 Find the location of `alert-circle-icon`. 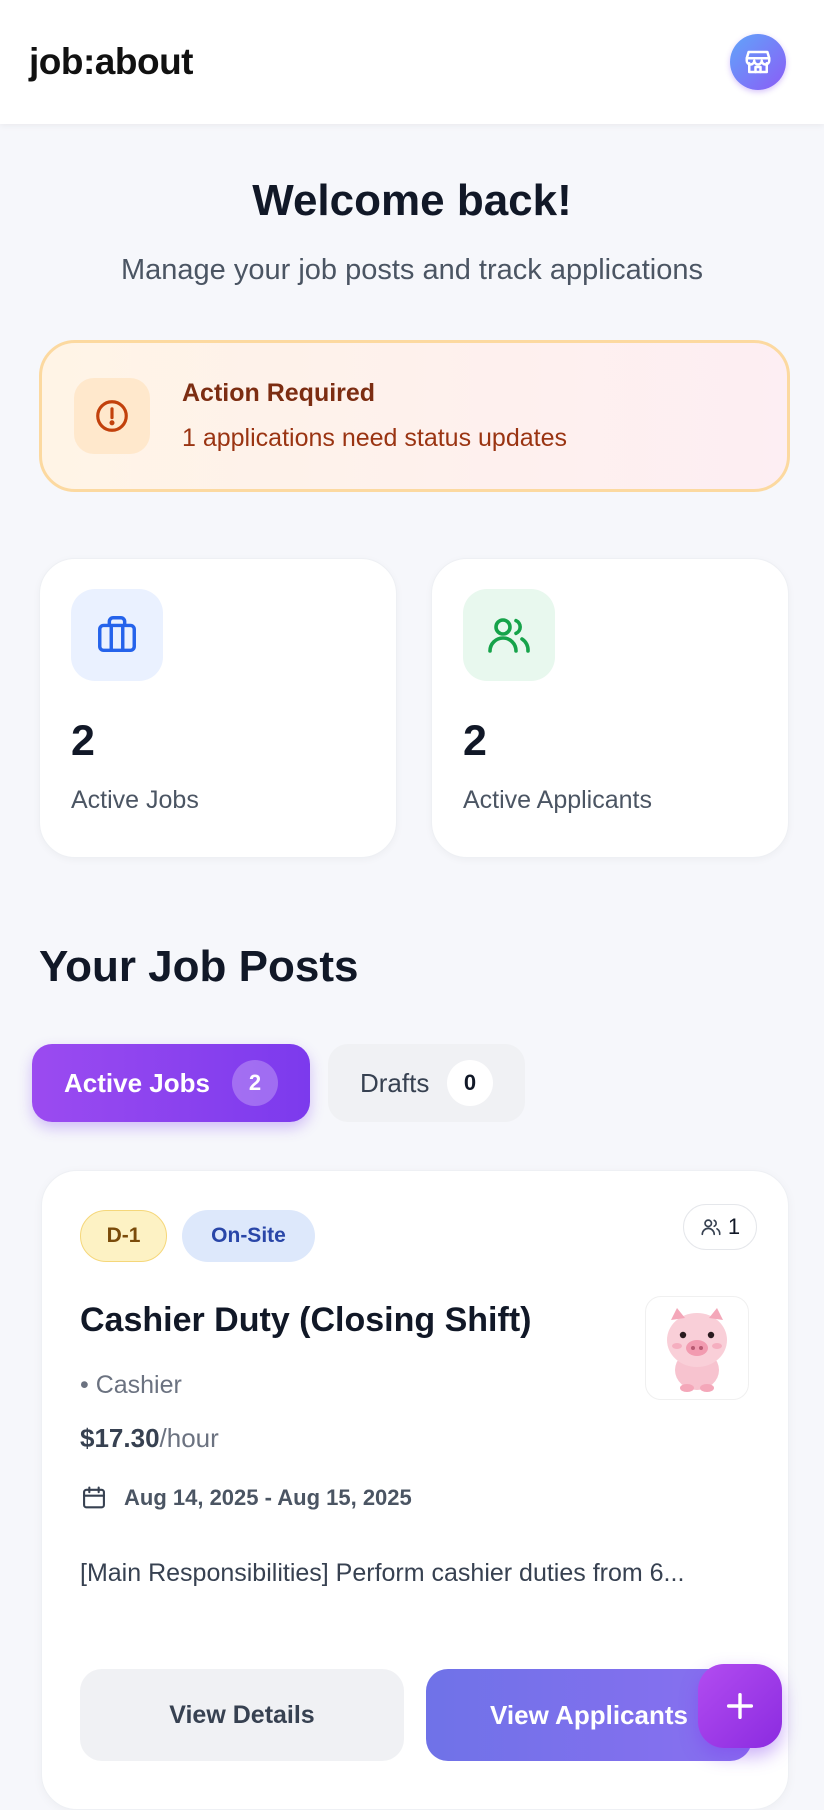

alert-circle-icon is located at coordinates (112, 416).